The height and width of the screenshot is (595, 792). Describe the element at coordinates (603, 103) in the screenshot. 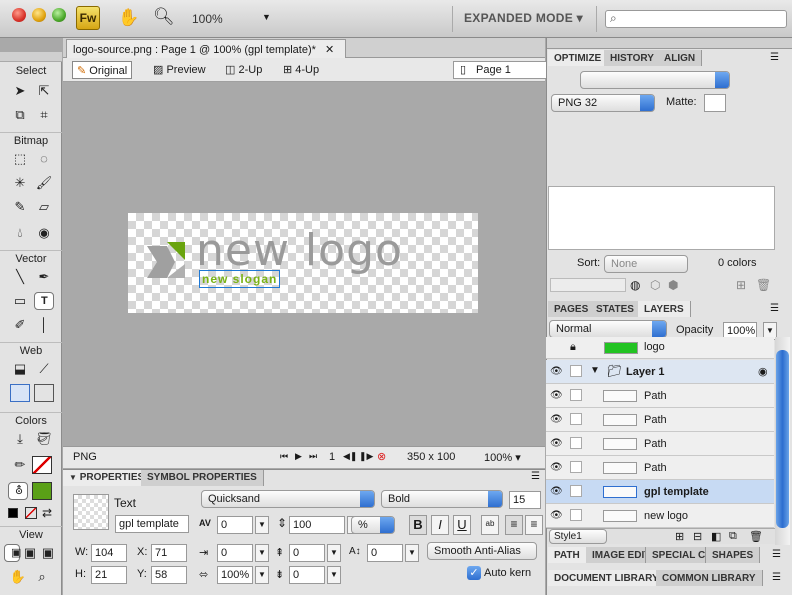

I see `export-format-select: PNG 32` at that location.